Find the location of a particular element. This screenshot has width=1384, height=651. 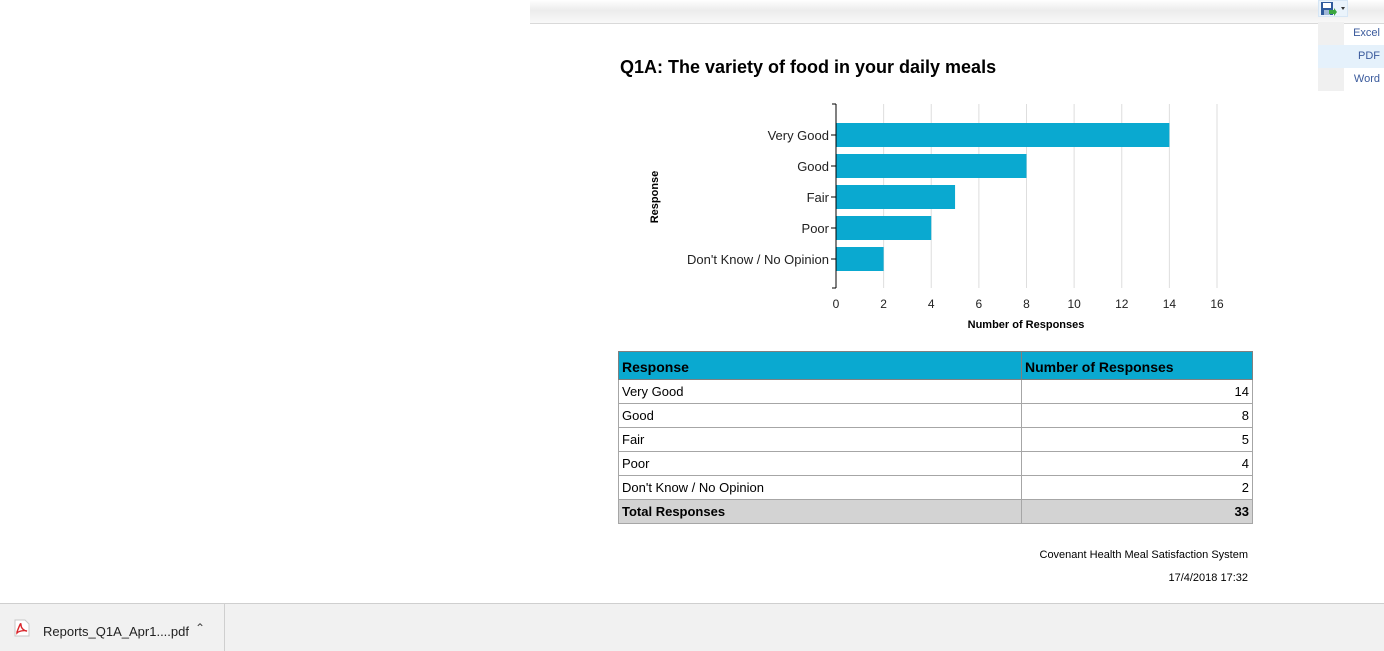

pdf-file-icon is located at coordinates (22, 628).